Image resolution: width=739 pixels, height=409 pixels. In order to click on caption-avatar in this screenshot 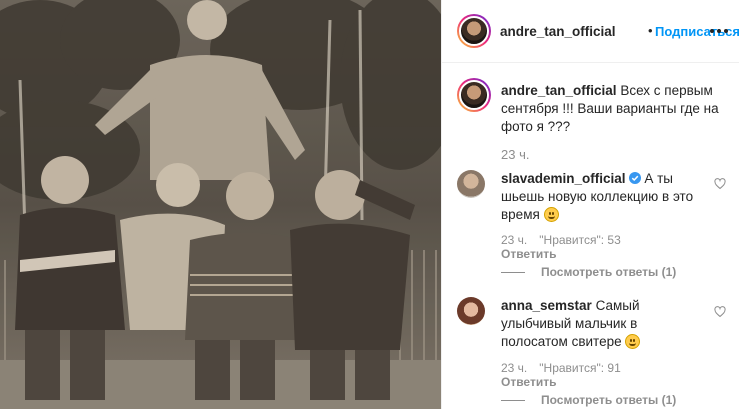, I will do `click(474, 95)`.